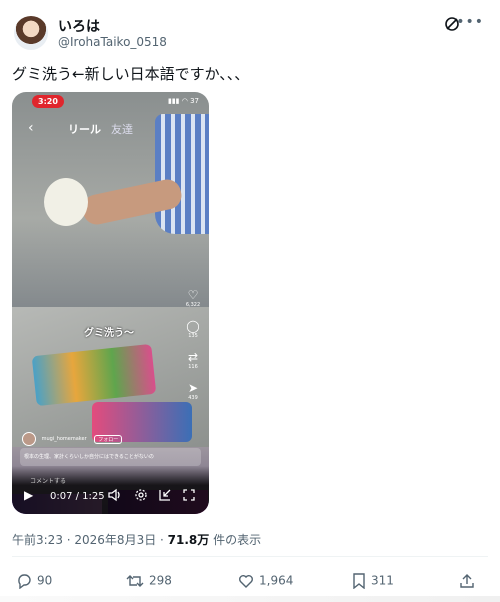 The height and width of the screenshot is (602, 500). Describe the element at coordinates (467, 580) in the screenshot. I see `share-icon` at that location.